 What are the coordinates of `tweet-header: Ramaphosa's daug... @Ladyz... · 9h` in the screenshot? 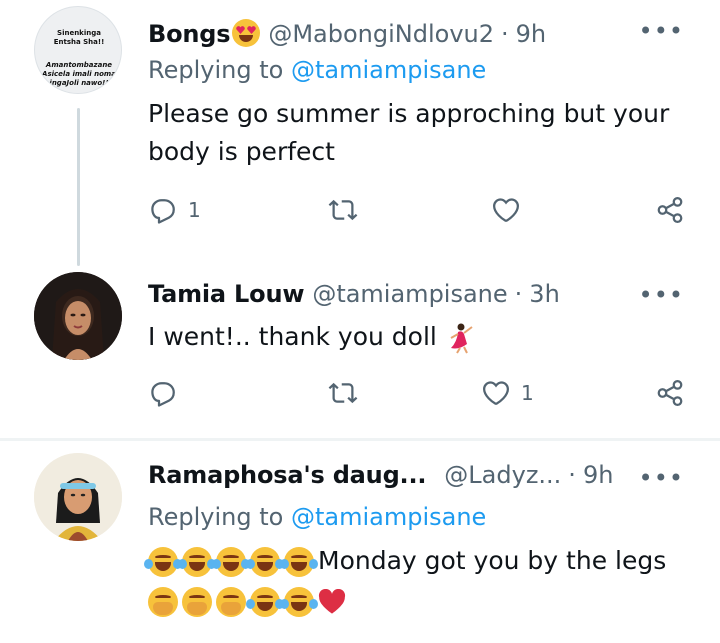 It's located at (380, 478).